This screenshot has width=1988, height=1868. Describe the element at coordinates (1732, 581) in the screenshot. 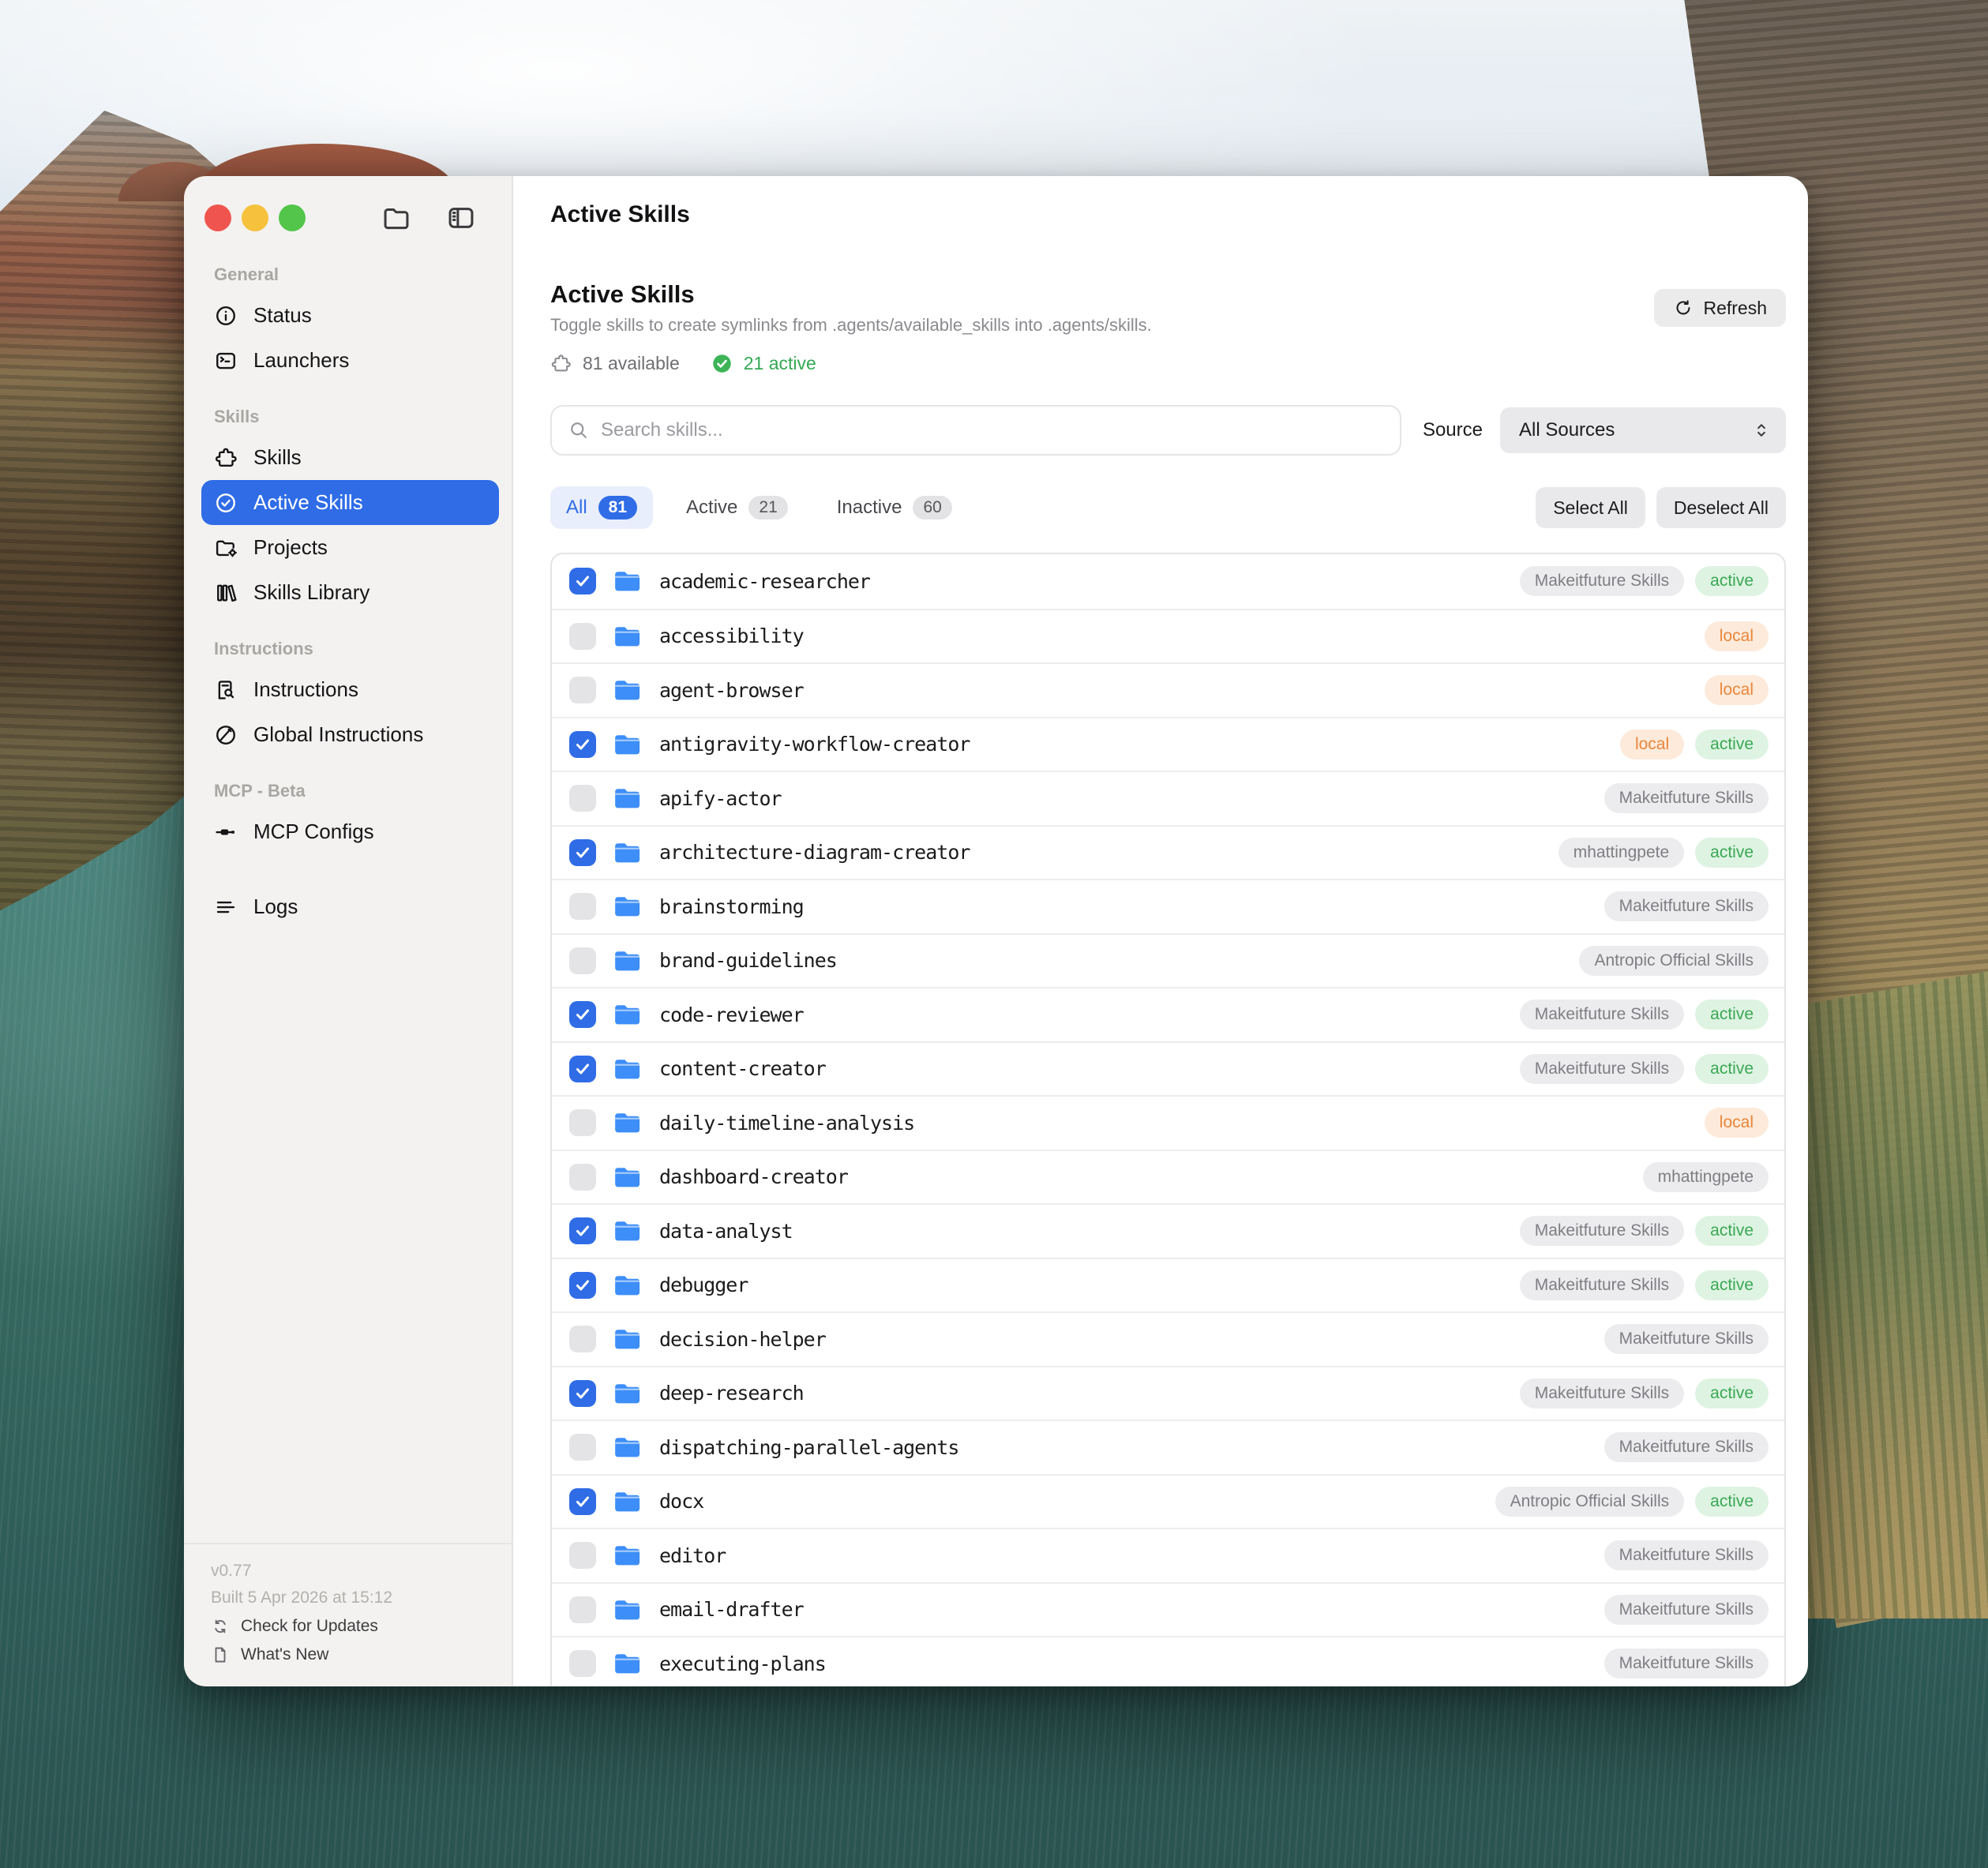

I see `active-badge: active` at that location.